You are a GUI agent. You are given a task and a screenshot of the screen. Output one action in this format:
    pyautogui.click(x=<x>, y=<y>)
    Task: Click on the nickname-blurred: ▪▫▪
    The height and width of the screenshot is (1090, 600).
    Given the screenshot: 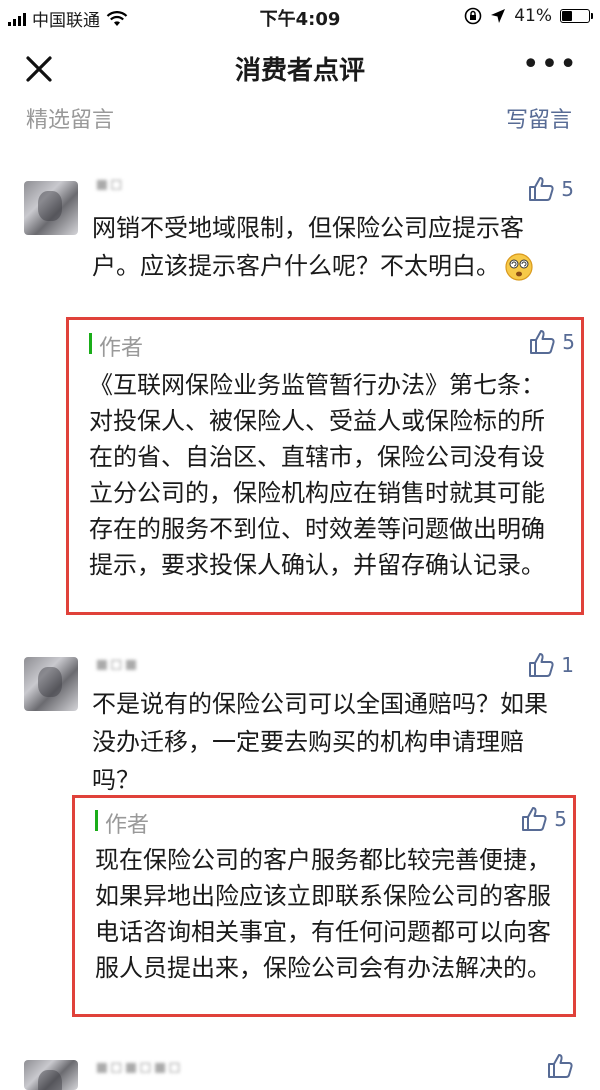 What is the action you would take?
    pyautogui.click(x=117, y=663)
    